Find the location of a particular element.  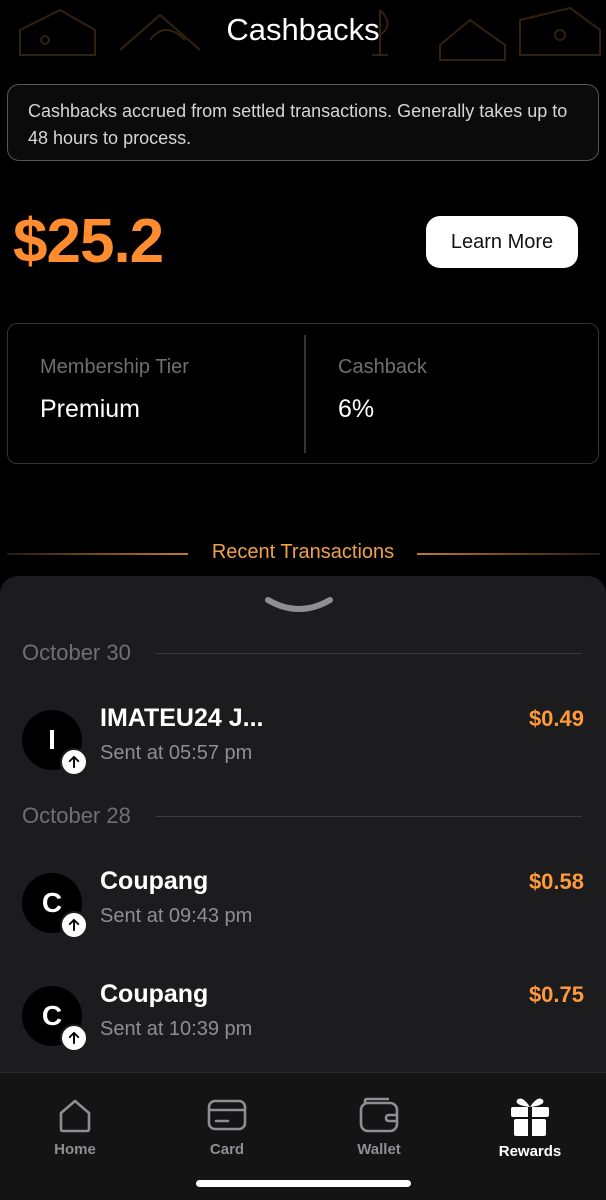

cashback-total: $25.2 is located at coordinates (88, 241).